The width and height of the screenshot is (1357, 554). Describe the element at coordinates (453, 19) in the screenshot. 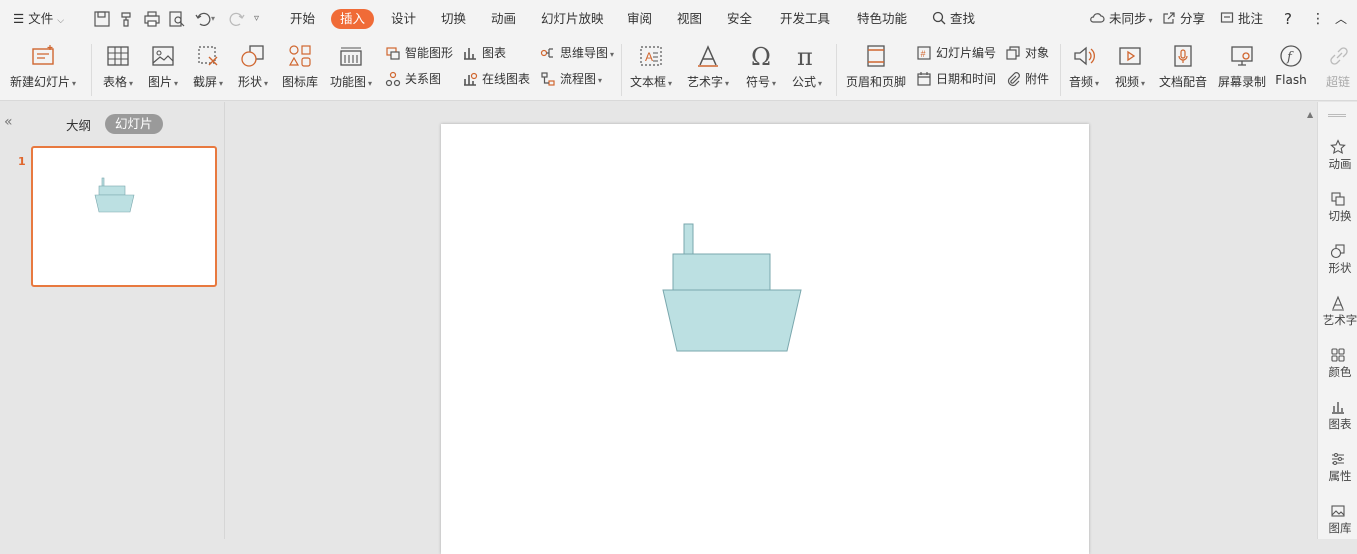

I see `tab-transition: 切换` at that location.